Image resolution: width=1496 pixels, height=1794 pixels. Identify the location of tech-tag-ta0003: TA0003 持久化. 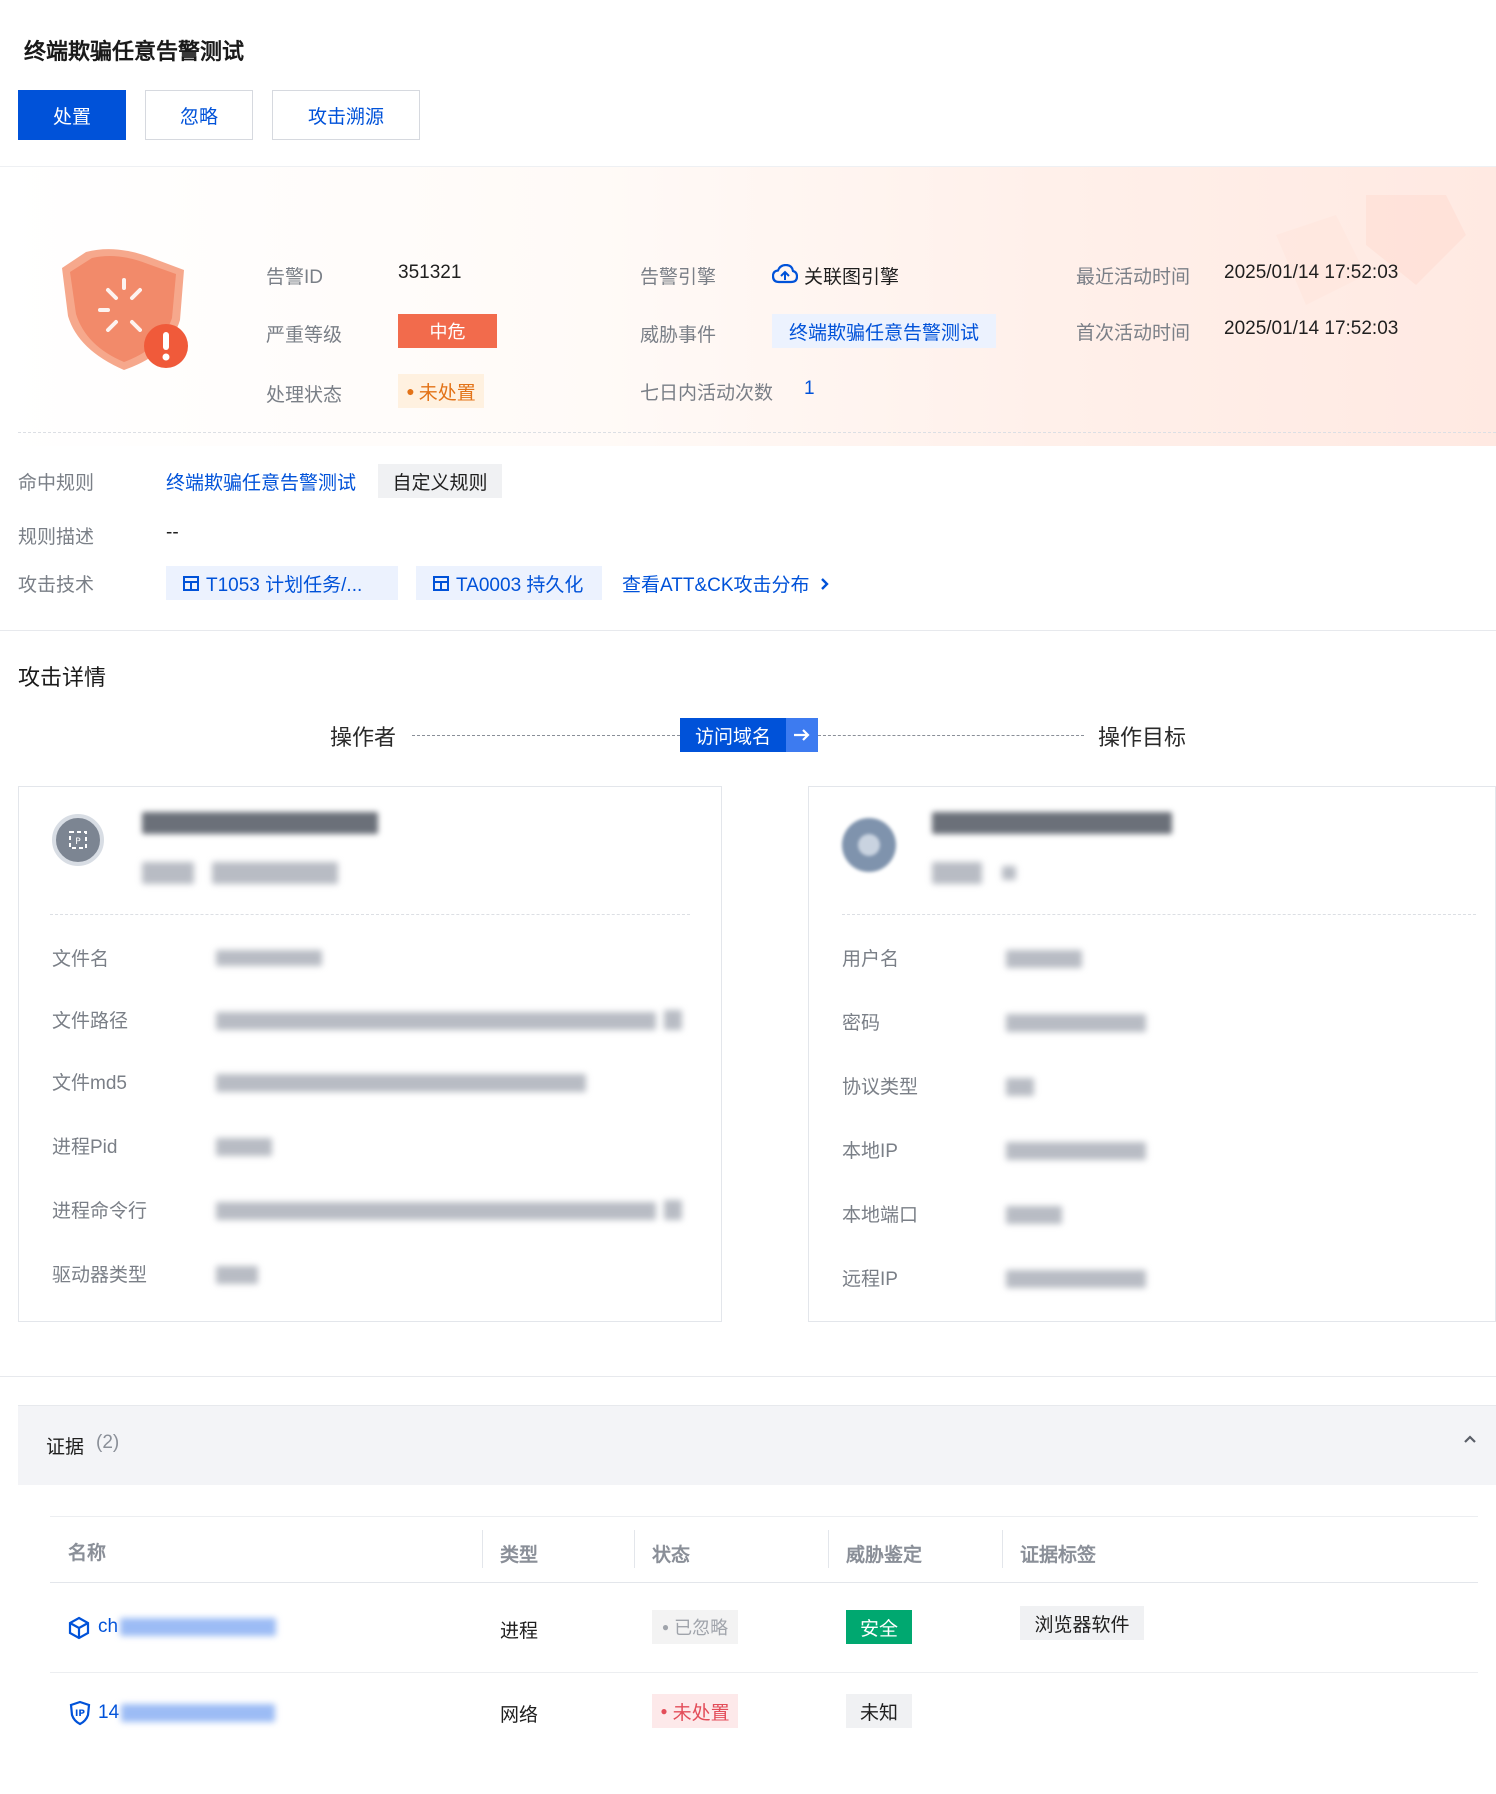
(509, 583).